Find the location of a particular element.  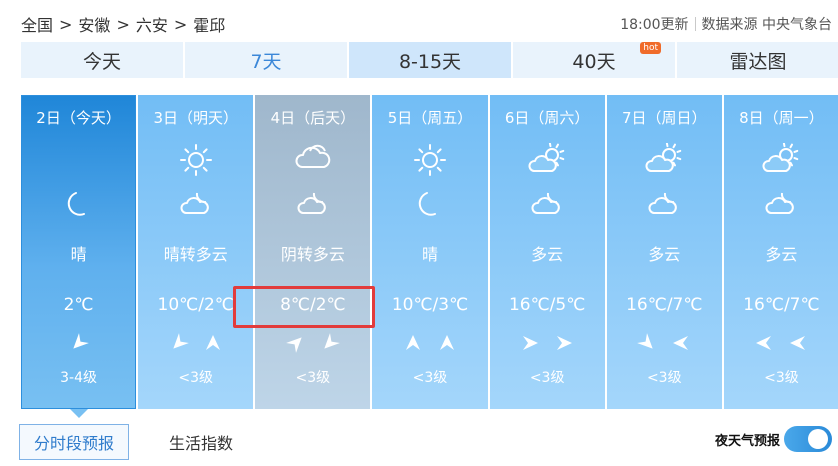

day-temperature: 10℃/3℃ is located at coordinates (430, 305).